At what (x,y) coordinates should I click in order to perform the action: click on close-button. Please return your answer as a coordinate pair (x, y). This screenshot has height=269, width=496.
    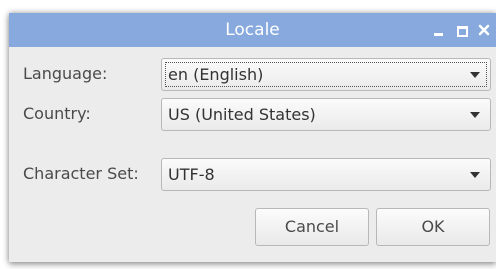
    Looking at the image, I should click on (485, 30).